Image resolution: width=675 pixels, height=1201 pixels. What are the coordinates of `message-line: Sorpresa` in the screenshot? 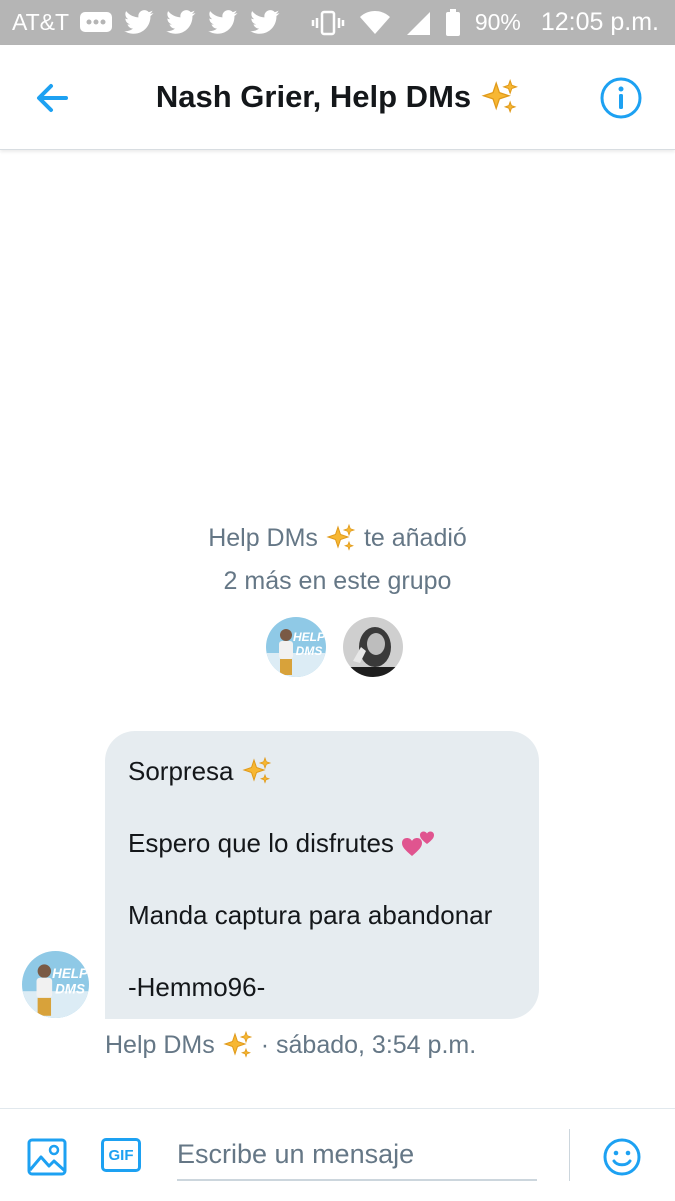 It's located at (333, 771).